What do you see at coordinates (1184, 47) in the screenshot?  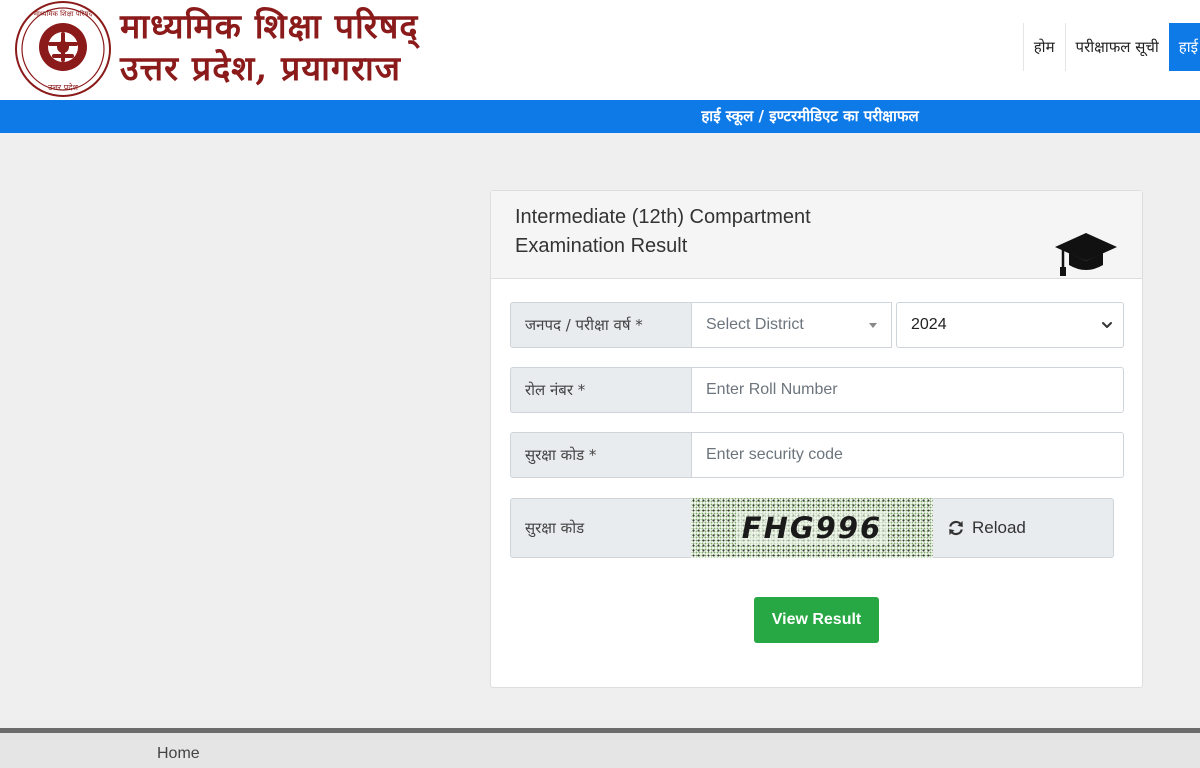 I see `nav-item-highschool: हाई` at bounding box center [1184, 47].